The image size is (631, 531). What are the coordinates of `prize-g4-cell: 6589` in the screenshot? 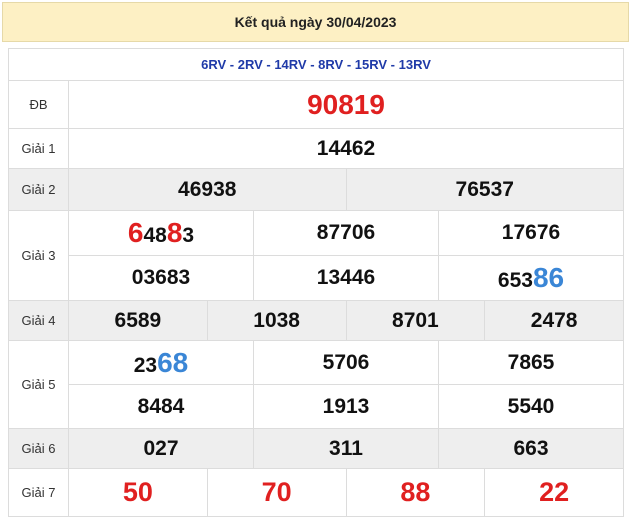 It's located at (138, 320).